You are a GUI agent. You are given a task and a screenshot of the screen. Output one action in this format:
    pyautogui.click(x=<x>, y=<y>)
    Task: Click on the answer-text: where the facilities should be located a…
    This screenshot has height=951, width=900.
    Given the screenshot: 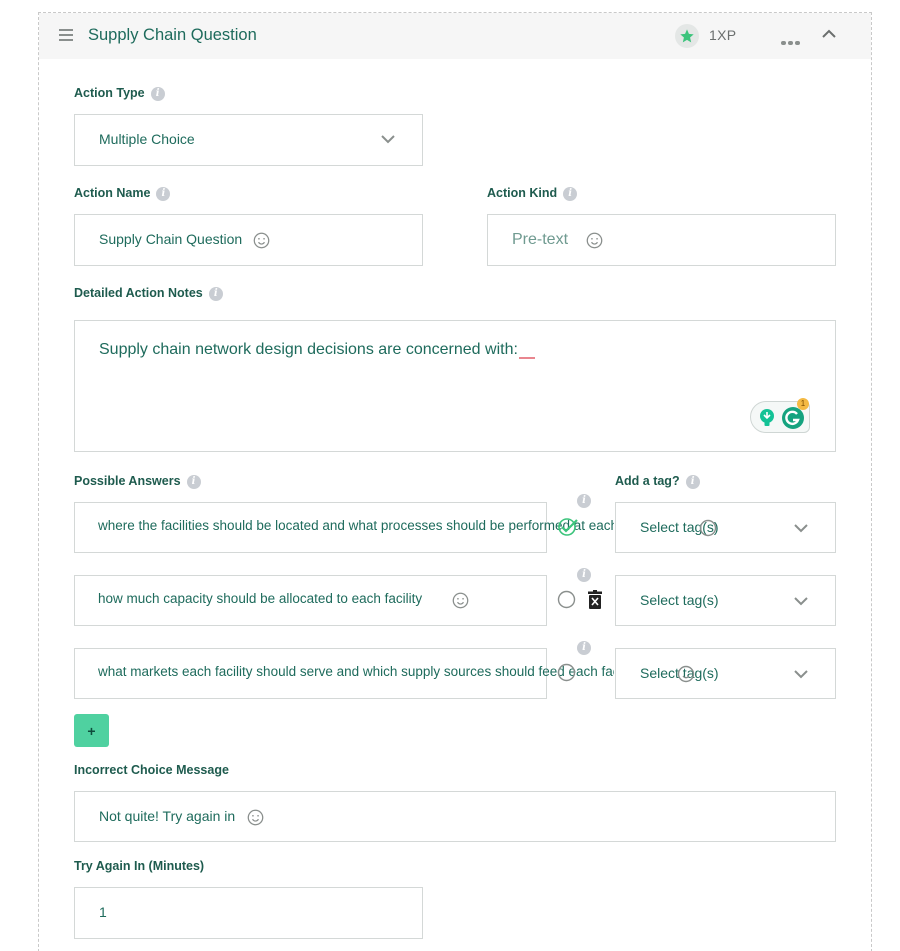 What is the action you would take?
    pyautogui.click(x=356, y=525)
    